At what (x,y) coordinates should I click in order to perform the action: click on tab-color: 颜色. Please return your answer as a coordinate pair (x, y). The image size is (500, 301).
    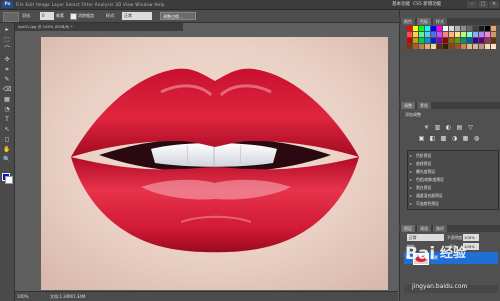
    Looking at the image, I should click on (408, 21).